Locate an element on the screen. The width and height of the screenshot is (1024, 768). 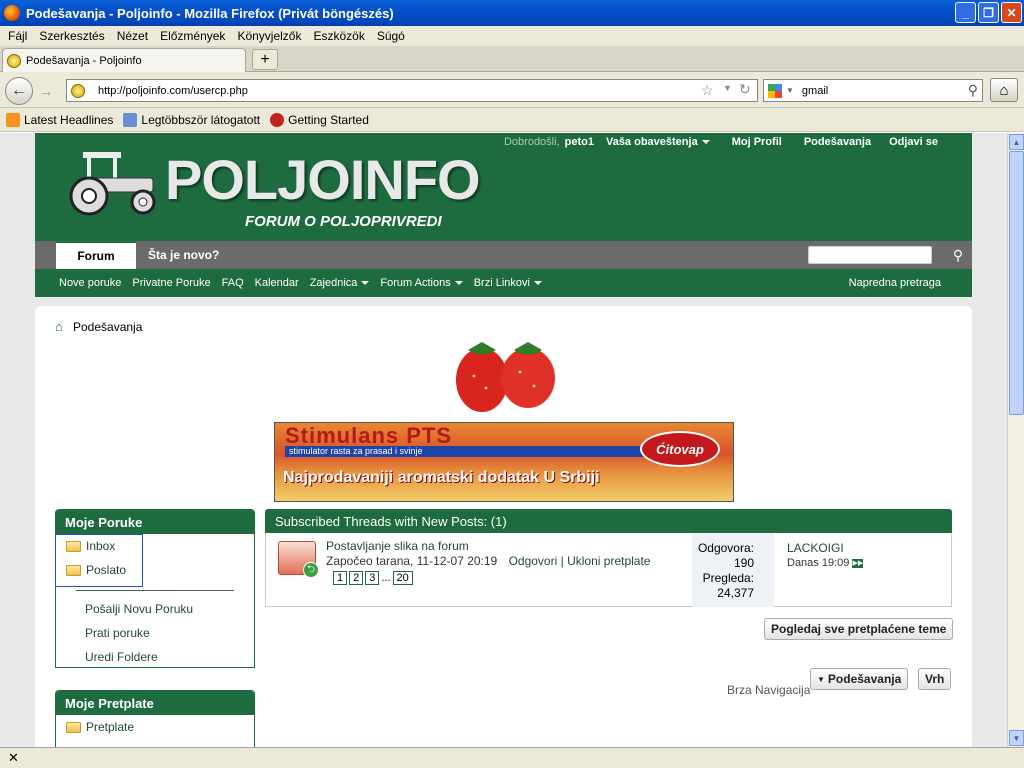
site-identity-icon is located at coordinates (78, 90).